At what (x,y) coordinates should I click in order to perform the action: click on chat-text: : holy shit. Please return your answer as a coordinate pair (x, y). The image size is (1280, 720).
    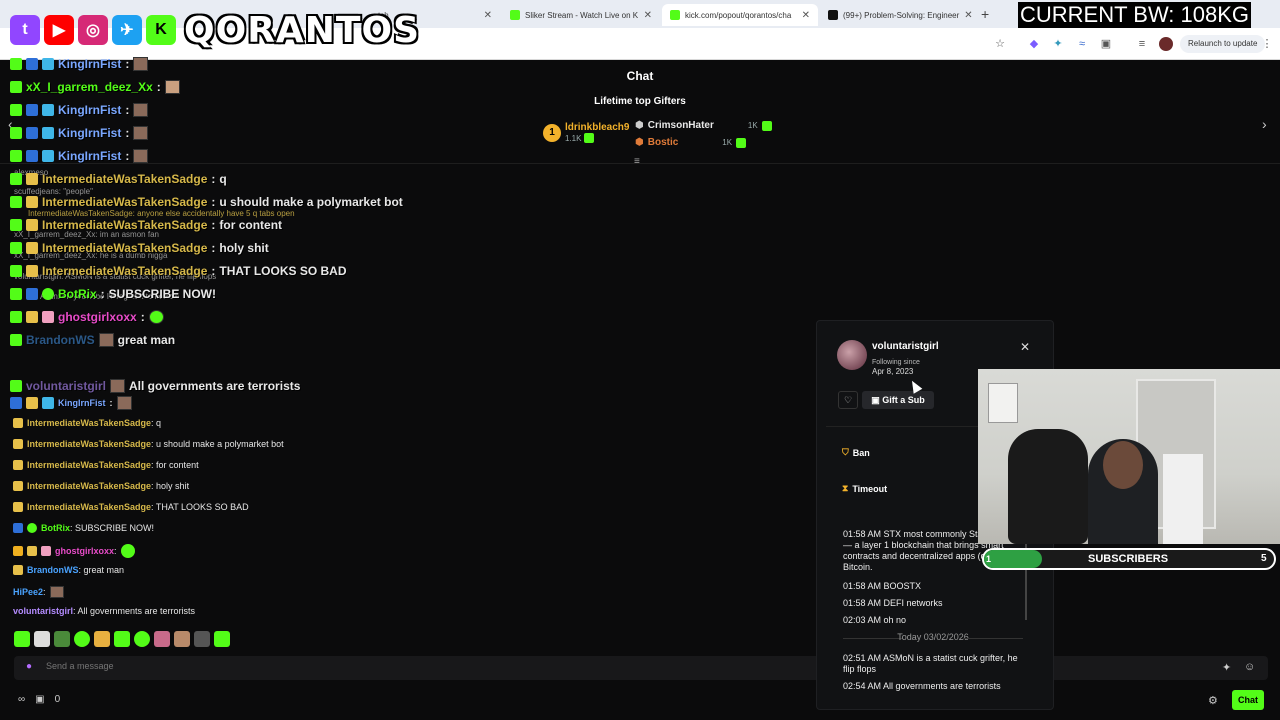
    Looking at the image, I should click on (170, 486).